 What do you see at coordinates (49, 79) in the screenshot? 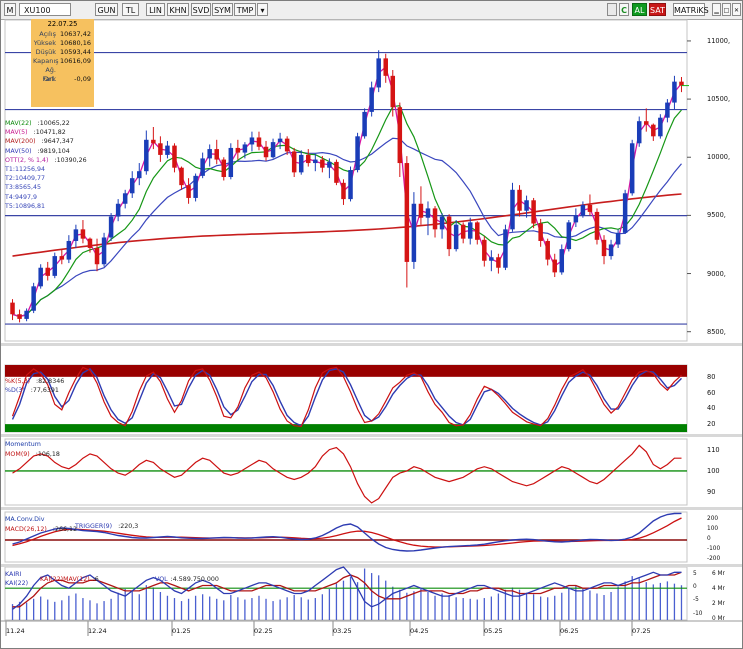
I see `info-label-change: Fark` at bounding box center [49, 79].